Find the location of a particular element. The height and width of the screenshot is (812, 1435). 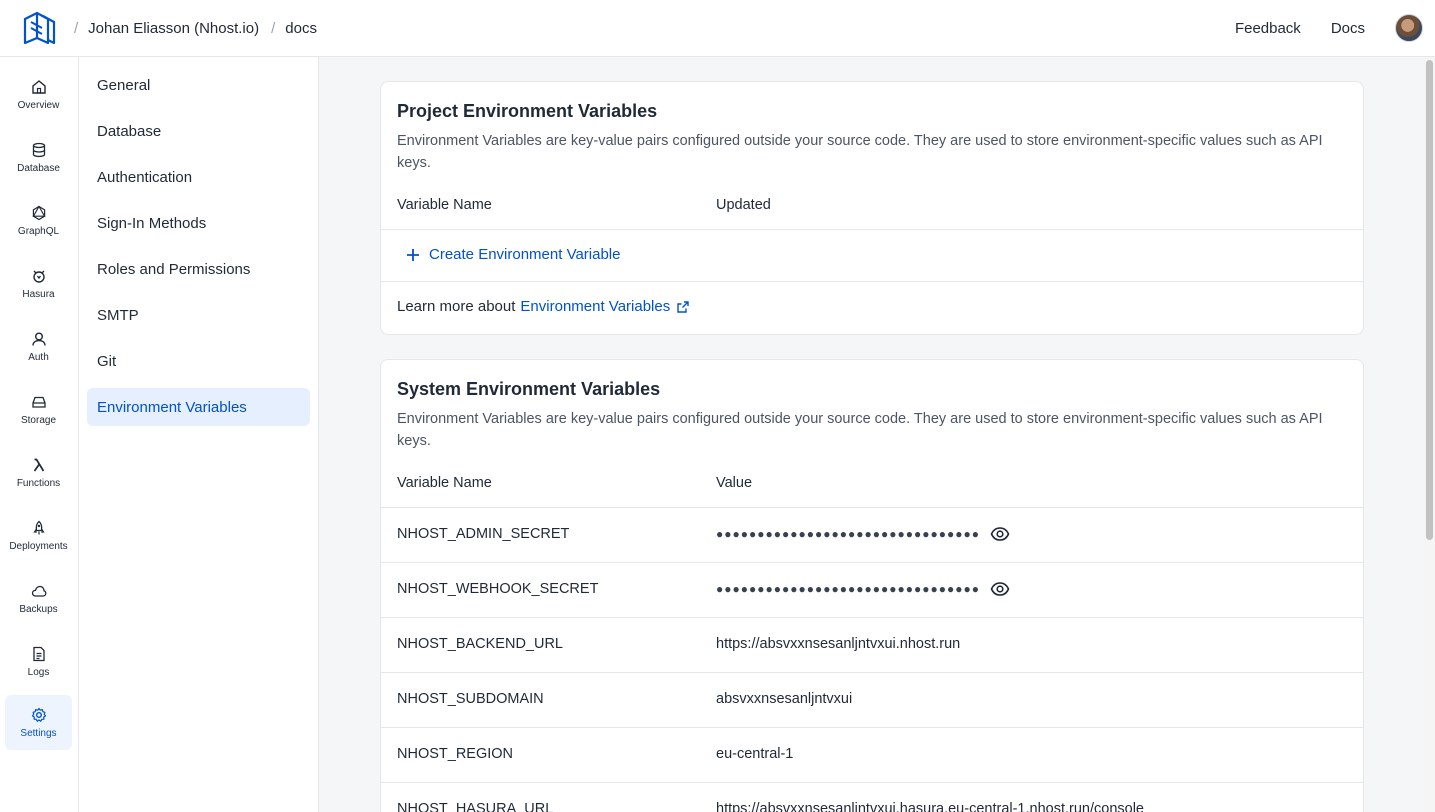

rail-label: Logs is located at coordinates (38, 672).